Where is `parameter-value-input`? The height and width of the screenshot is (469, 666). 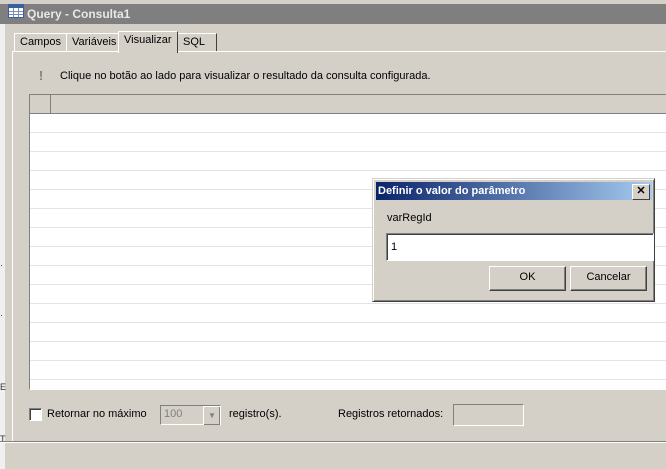
parameter-value-input is located at coordinates (520, 247).